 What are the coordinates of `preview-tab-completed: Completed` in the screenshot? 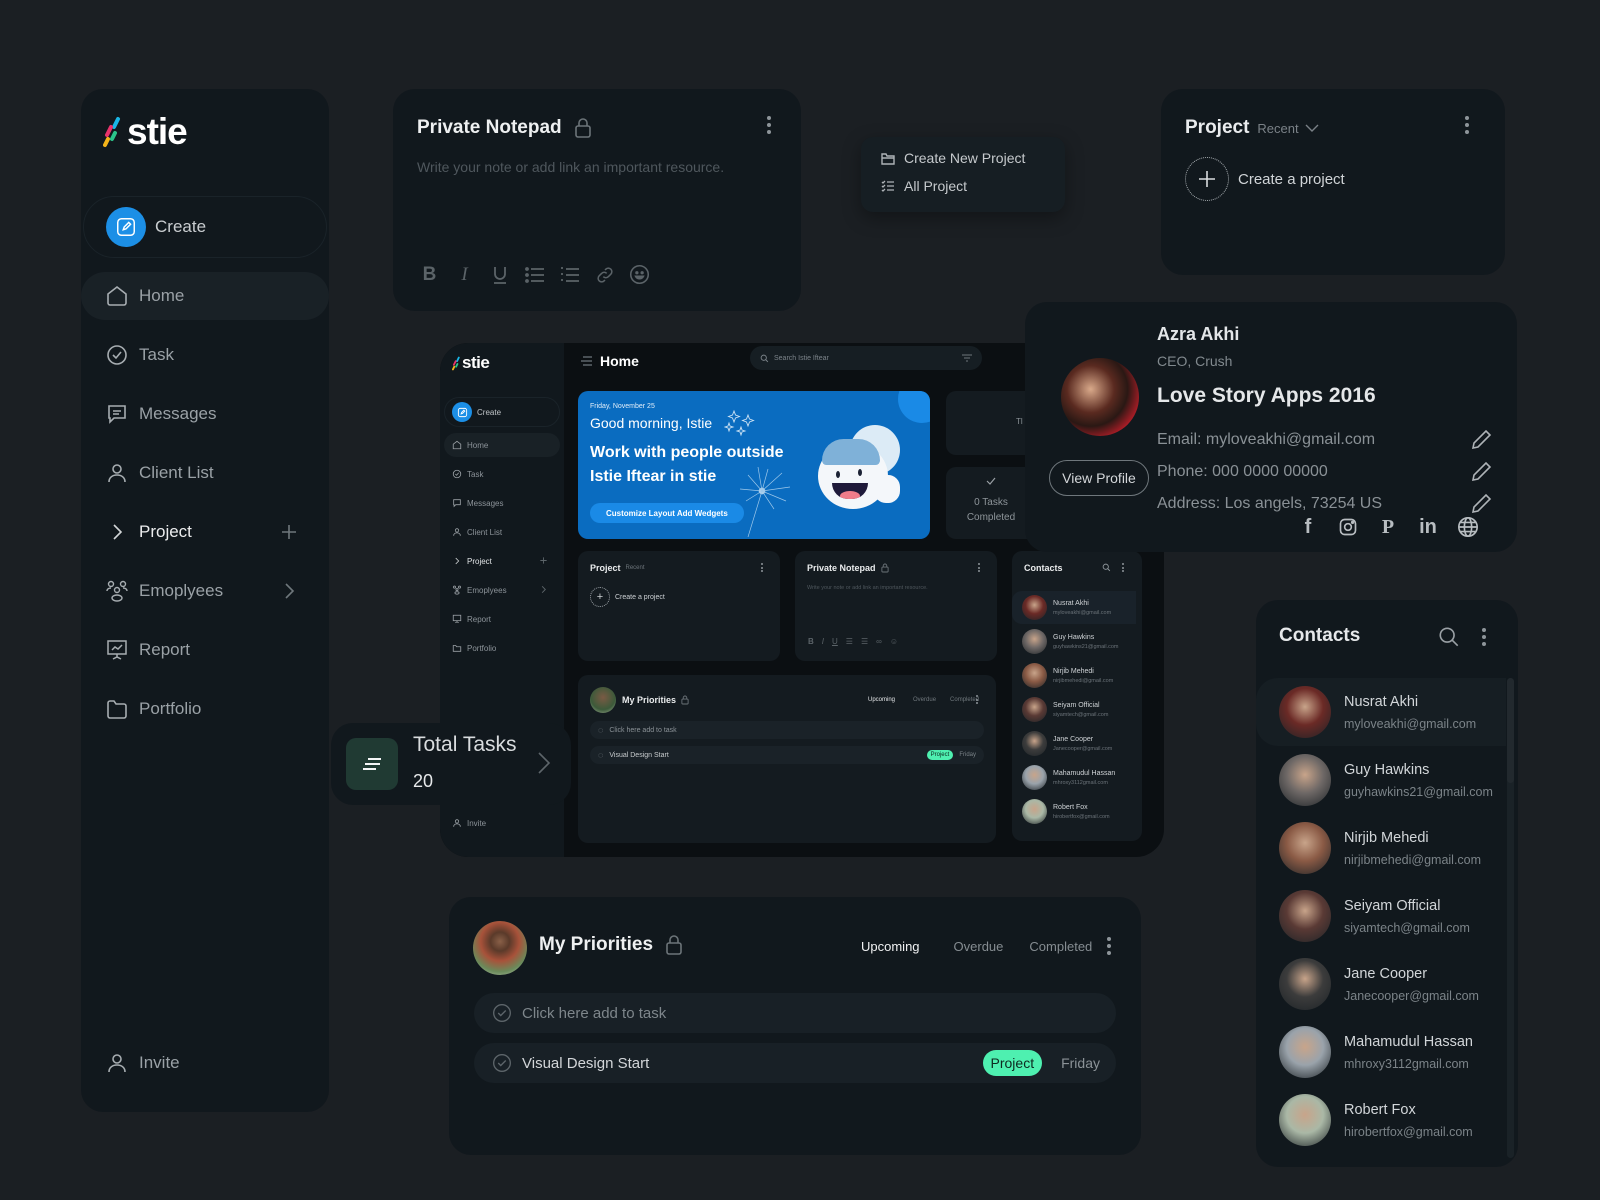 It's located at (964, 700).